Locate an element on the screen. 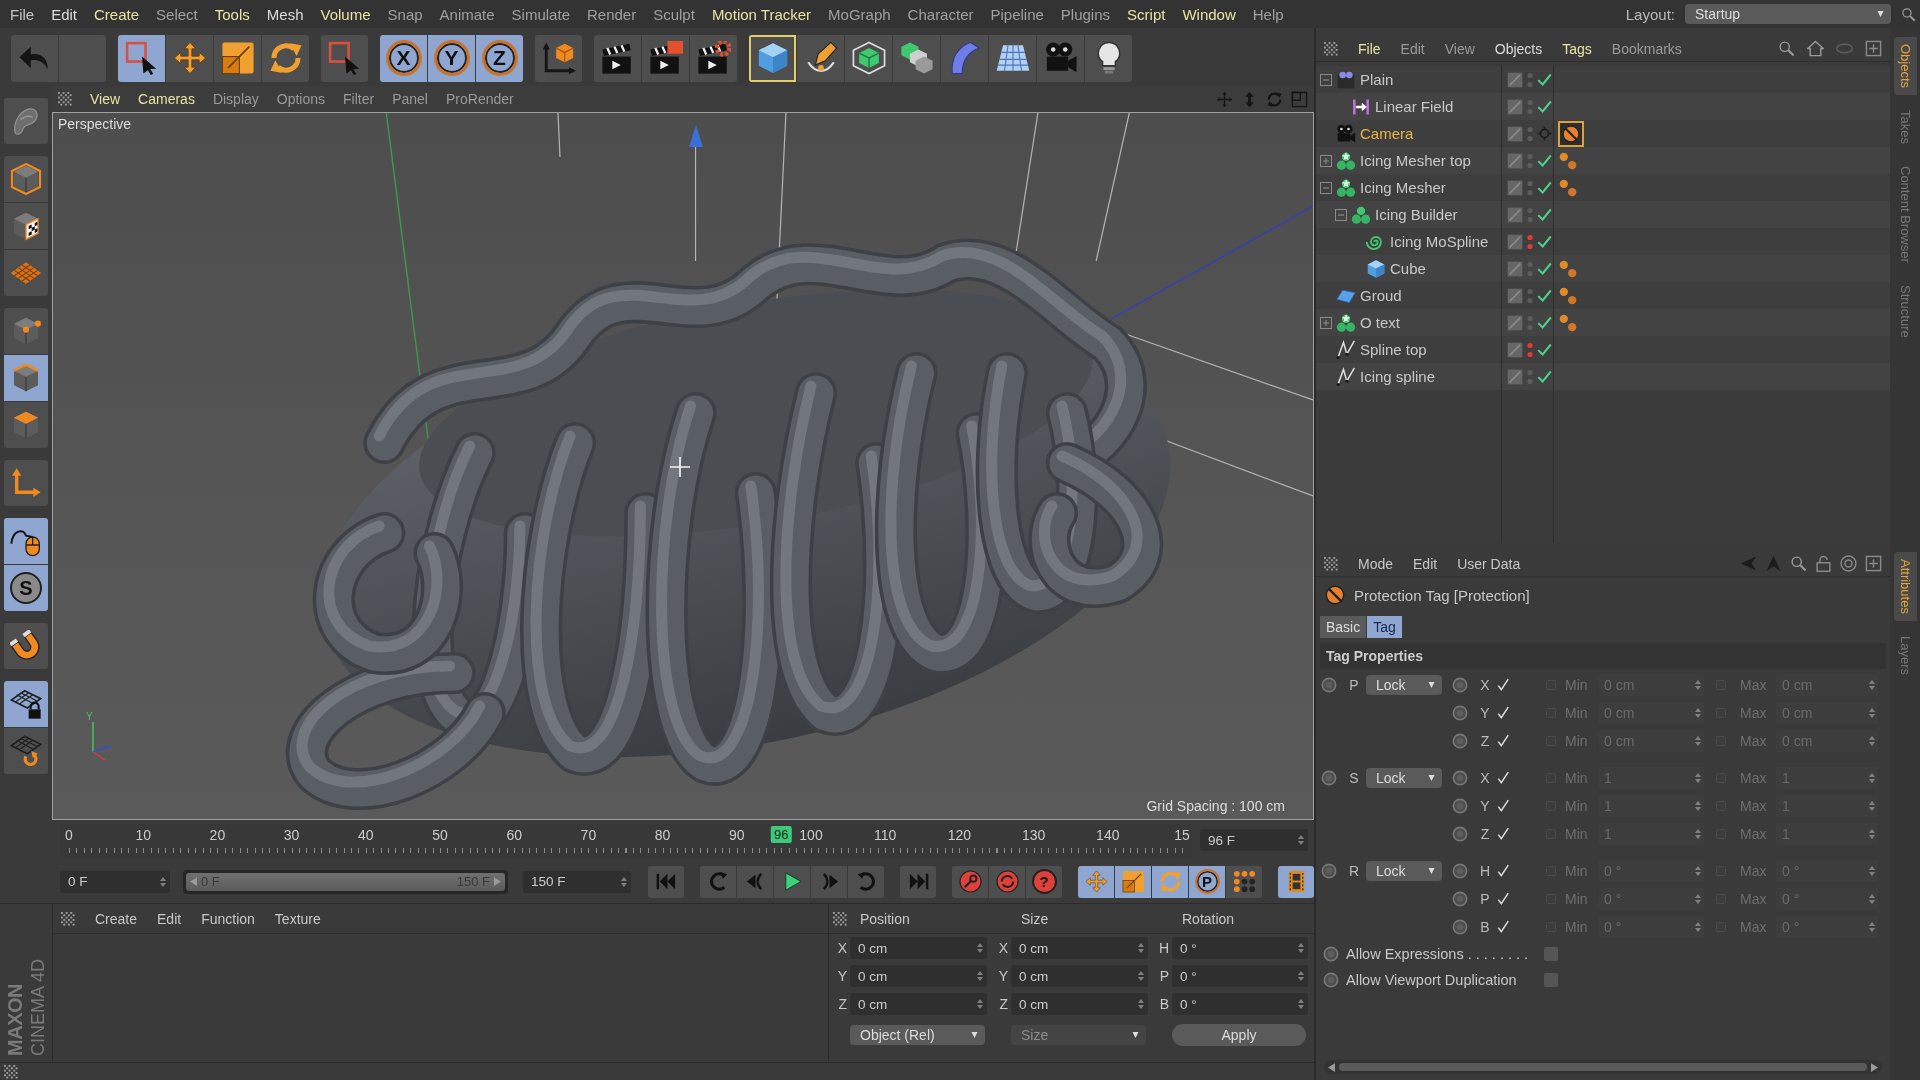 The width and height of the screenshot is (1920, 1080). polygons-mode-button is located at coordinates (26, 425).